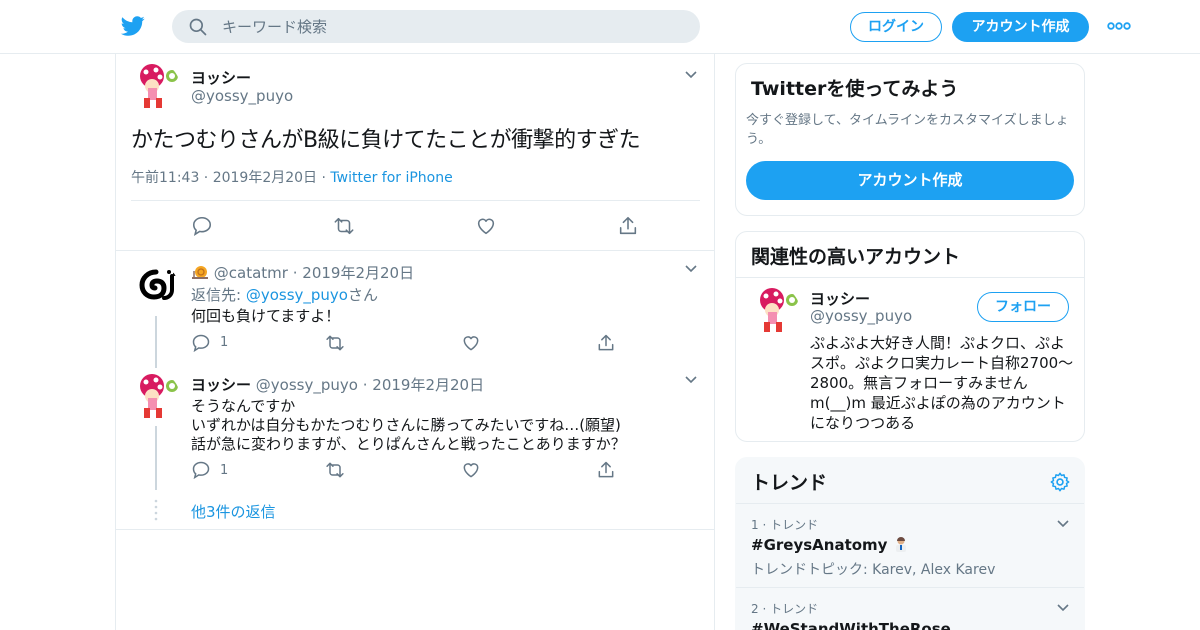  What do you see at coordinates (840, 298) in the screenshot?
I see `account-name: ヨッシー` at bounding box center [840, 298].